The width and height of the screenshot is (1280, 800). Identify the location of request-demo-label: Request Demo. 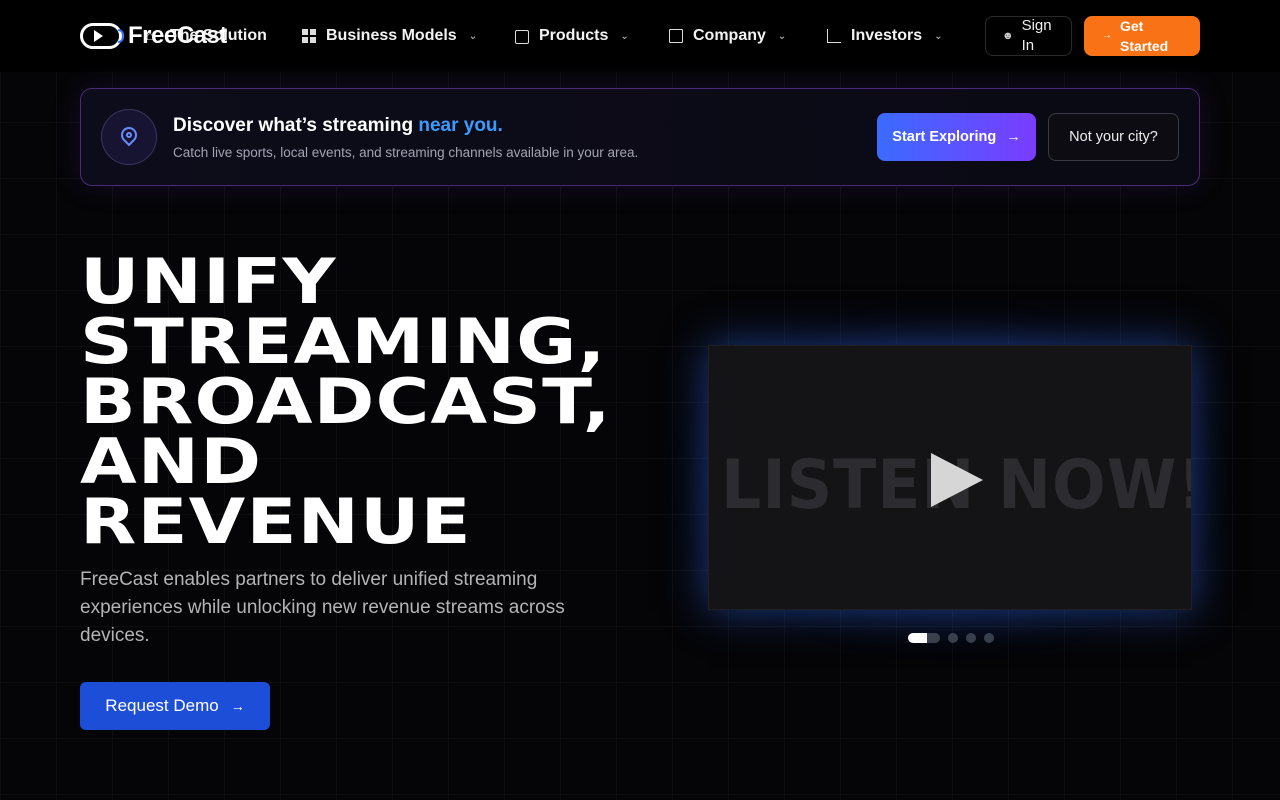
(162, 705).